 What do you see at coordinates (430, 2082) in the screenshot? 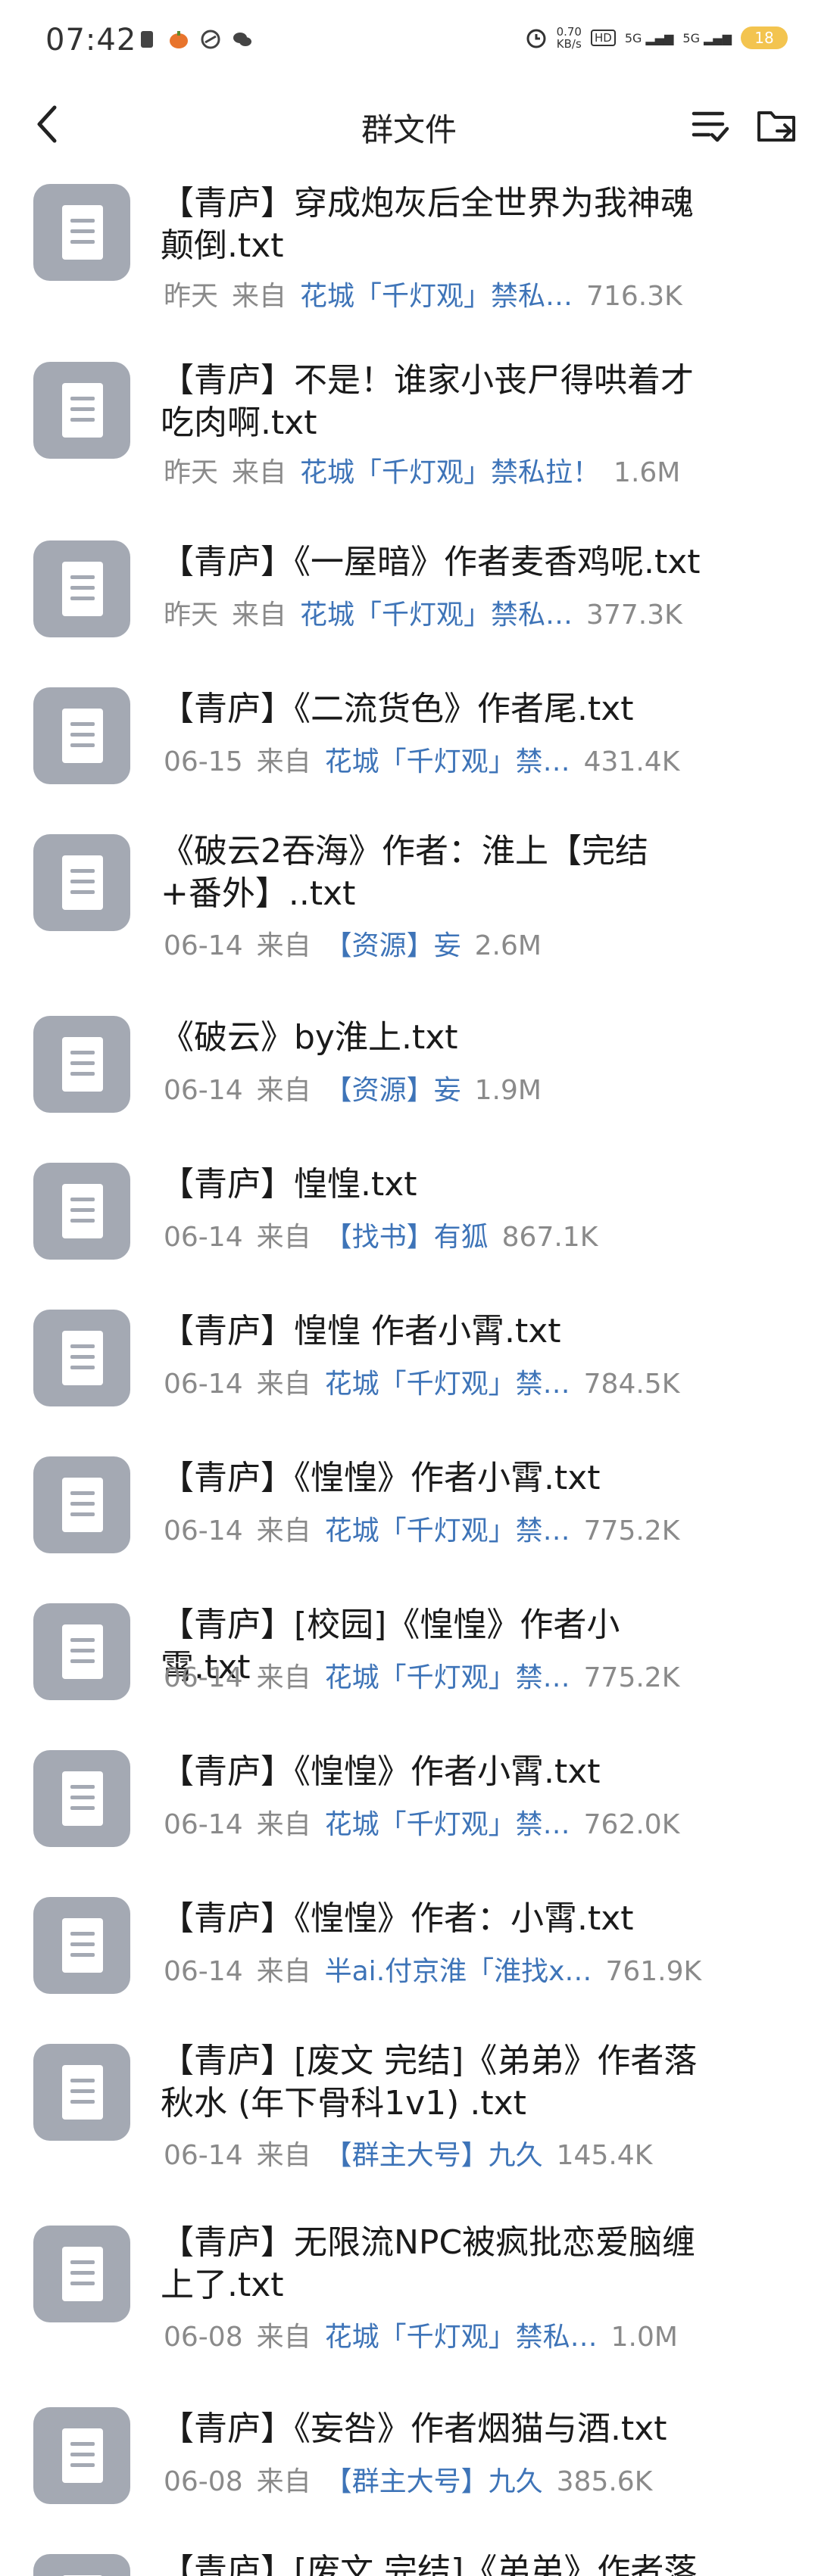
I see `file-name: 【青庐】[废文 完结]《弟弟》作者落秋水 (年下骨科1v1) .txt` at bounding box center [430, 2082].